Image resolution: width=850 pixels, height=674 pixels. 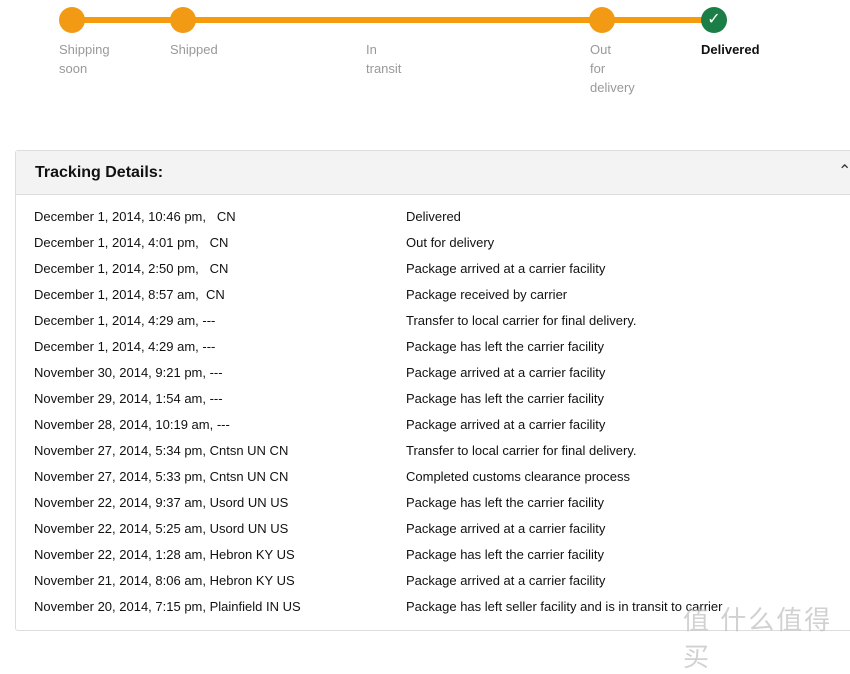 What do you see at coordinates (73, 68) in the screenshot?
I see `step-label-line: soon` at bounding box center [73, 68].